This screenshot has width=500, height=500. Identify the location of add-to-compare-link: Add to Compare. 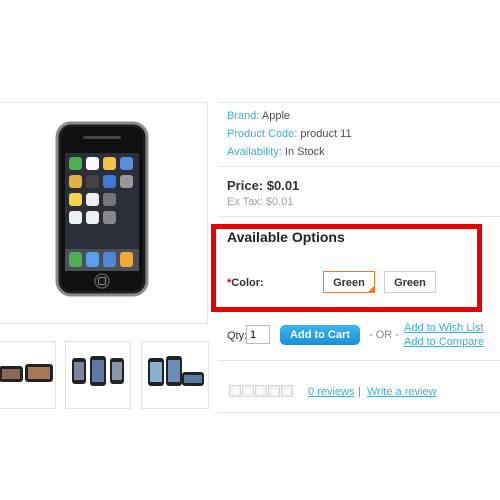
(444, 342).